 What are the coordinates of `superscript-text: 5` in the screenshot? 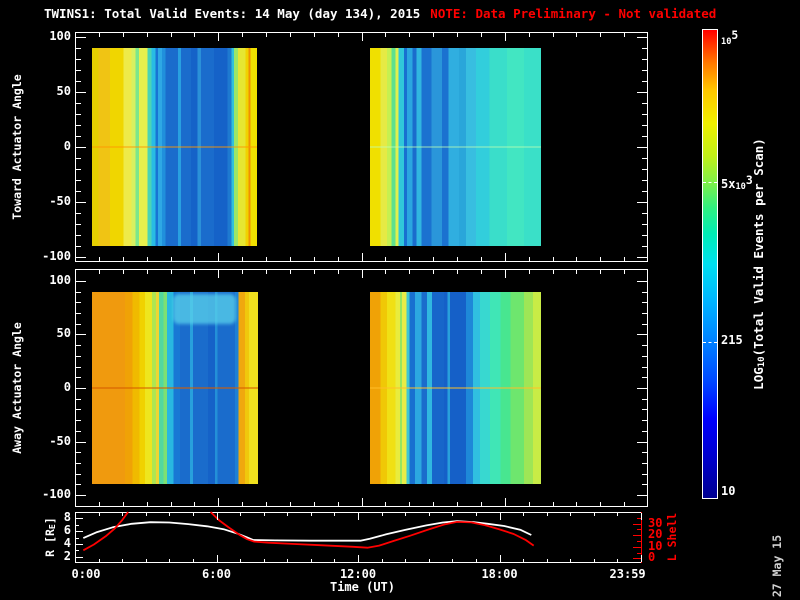 It's located at (735, 35).